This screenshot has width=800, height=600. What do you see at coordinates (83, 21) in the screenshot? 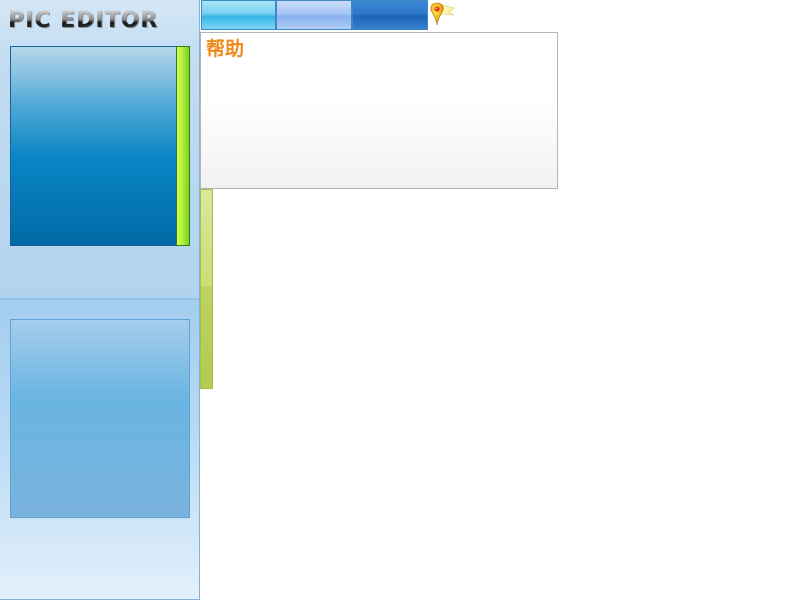
I see `app-logo: PIC EDITOR` at bounding box center [83, 21].